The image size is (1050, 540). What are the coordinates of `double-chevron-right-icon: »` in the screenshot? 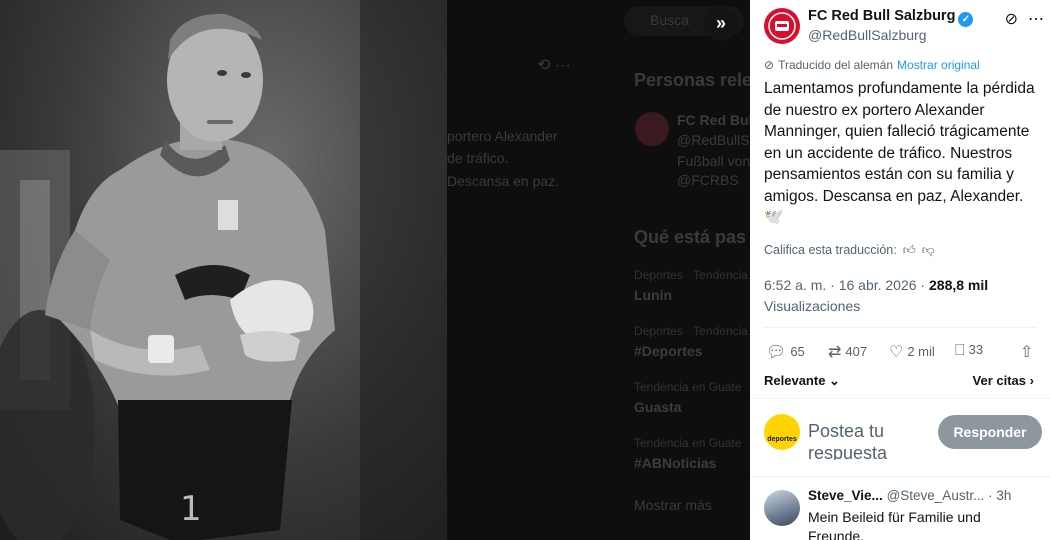 It's located at (720, 23).